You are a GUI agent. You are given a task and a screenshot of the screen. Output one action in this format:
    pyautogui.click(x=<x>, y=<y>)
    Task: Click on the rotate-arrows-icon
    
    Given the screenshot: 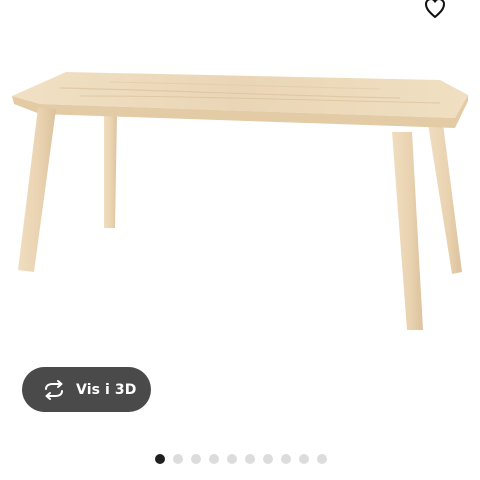 What is the action you would take?
    pyautogui.click(x=54, y=389)
    